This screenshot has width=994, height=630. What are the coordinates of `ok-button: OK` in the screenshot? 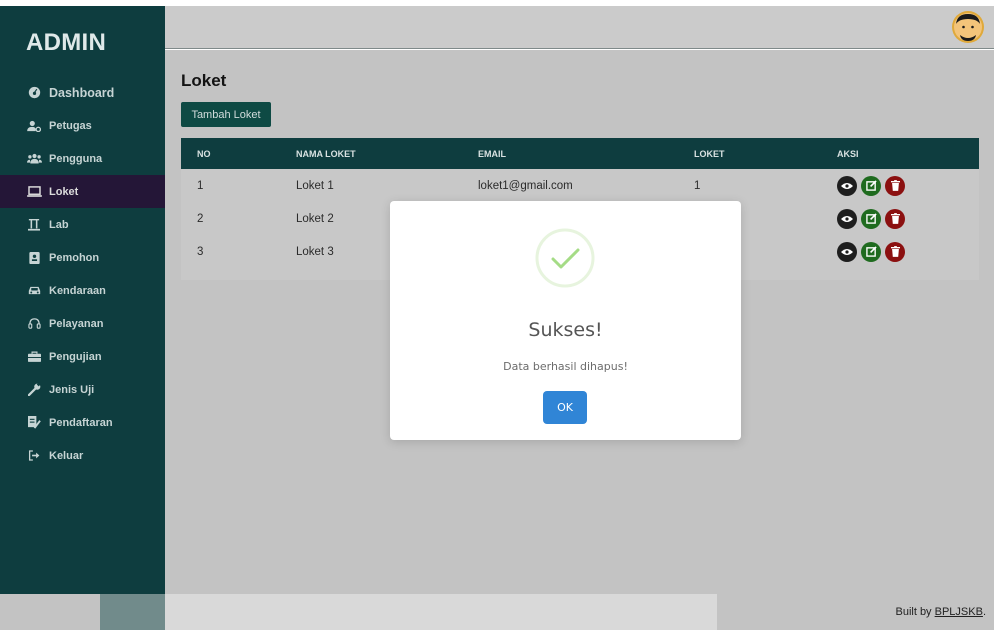 It's located at (565, 407).